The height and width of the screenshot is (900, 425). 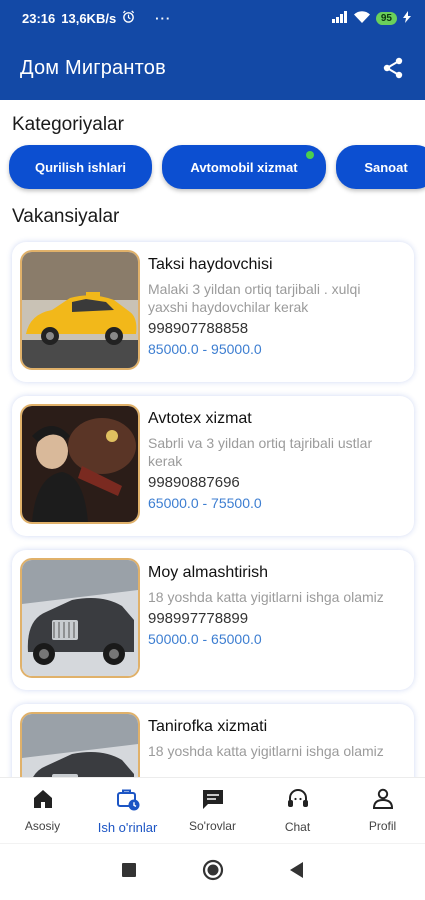 What do you see at coordinates (386, 18) in the screenshot?
I see `battery-icon: 95` at bounding box center [386, 18].